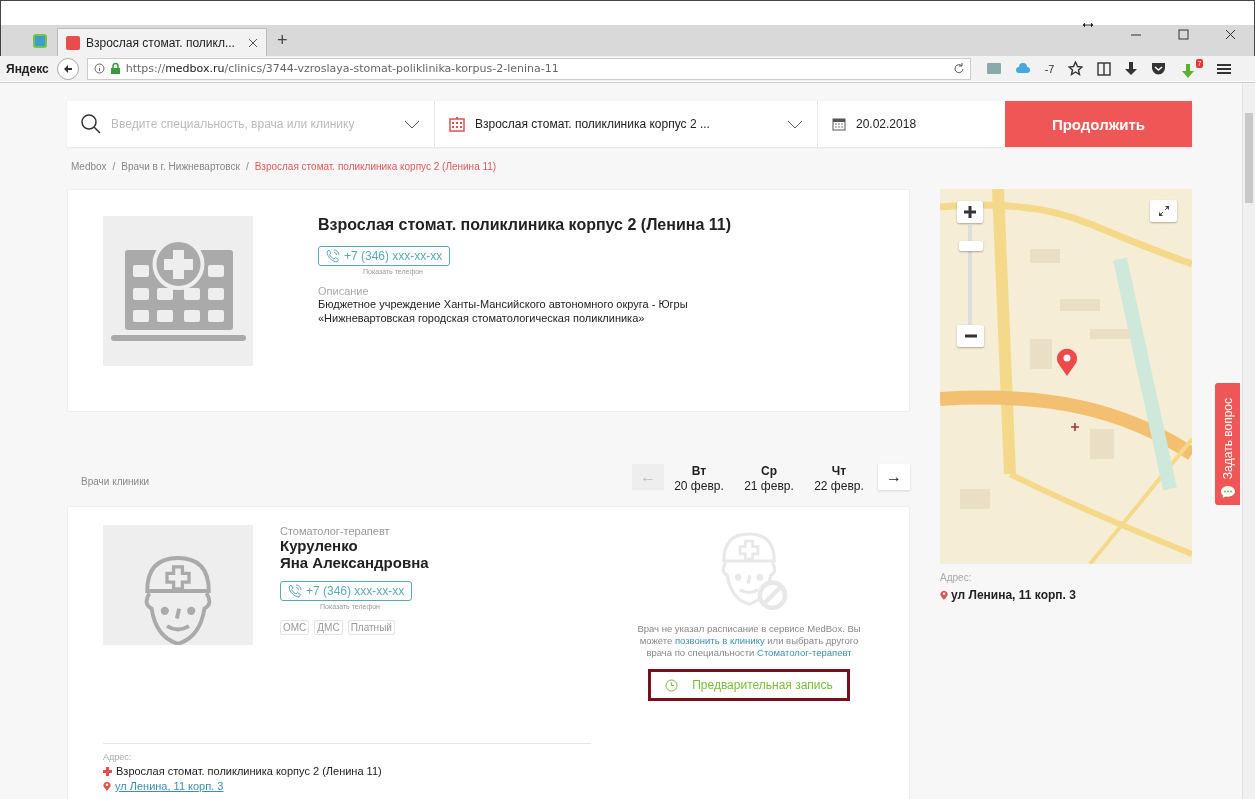  What do you see at coordinates (528, 68) in the screenshot?
I see `address-bar: https://medbox.ru/clinics/3744-vzroslaya-stomat-poliklinika-korpus-2-lenina-11` at bounding box center [528, 68].